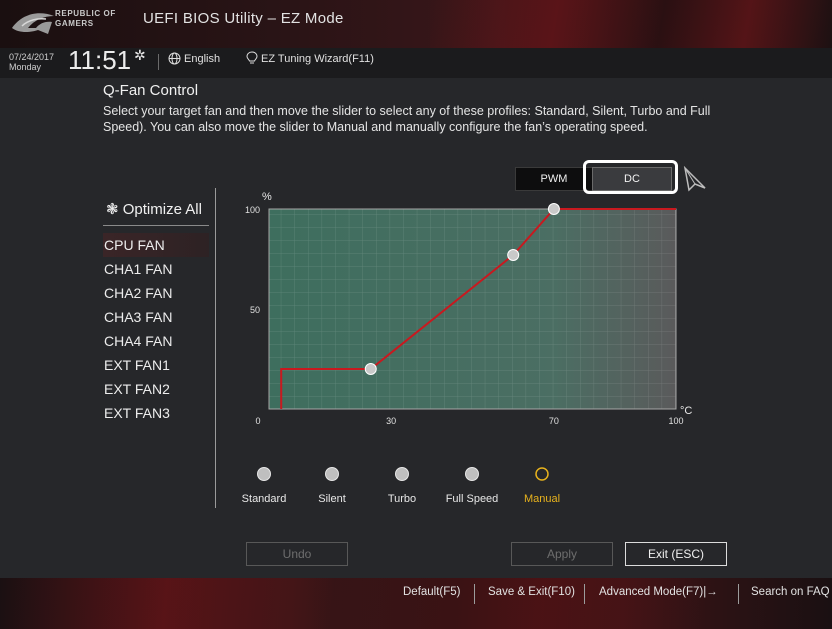  What do you see at coordinates (297, 554) in the screenshot?
I see `undo-button: Undo` at bounding box center [297, 554].